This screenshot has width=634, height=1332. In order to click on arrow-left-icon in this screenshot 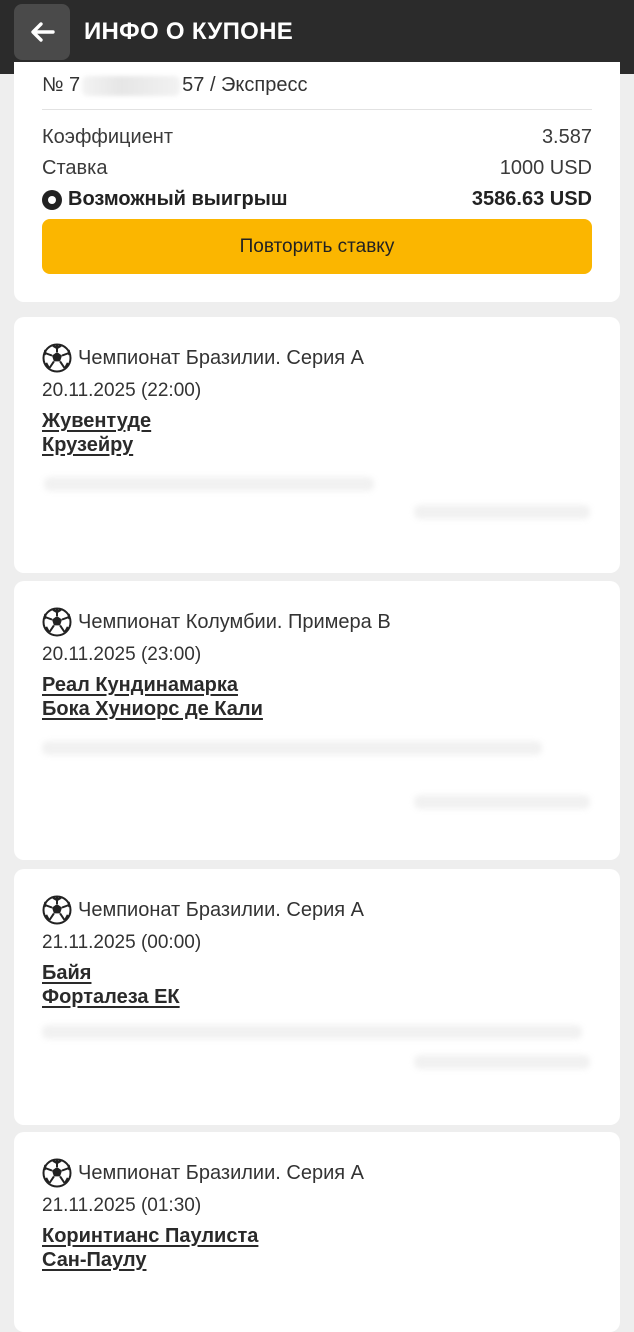, I will do `click(43, 32)`.